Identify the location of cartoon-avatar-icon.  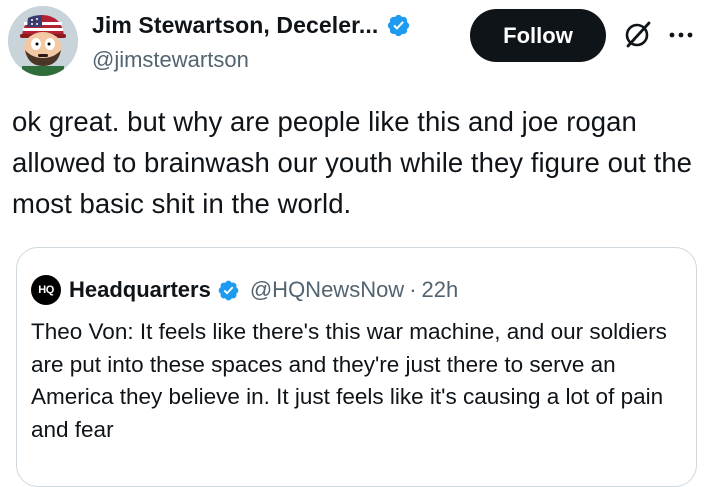
(43, 41).